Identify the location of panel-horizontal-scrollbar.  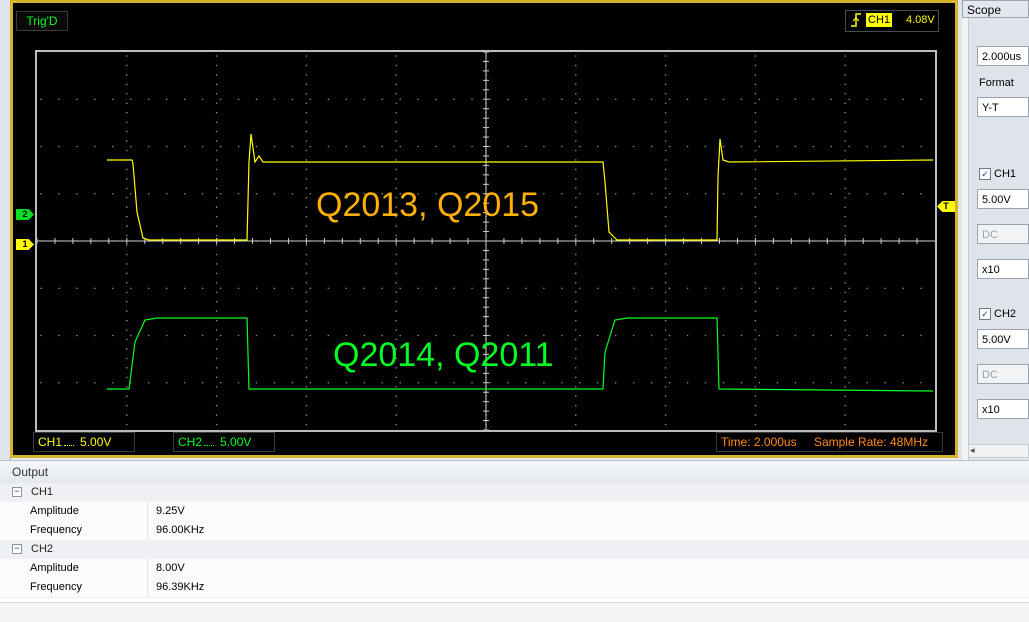
(998, 451).